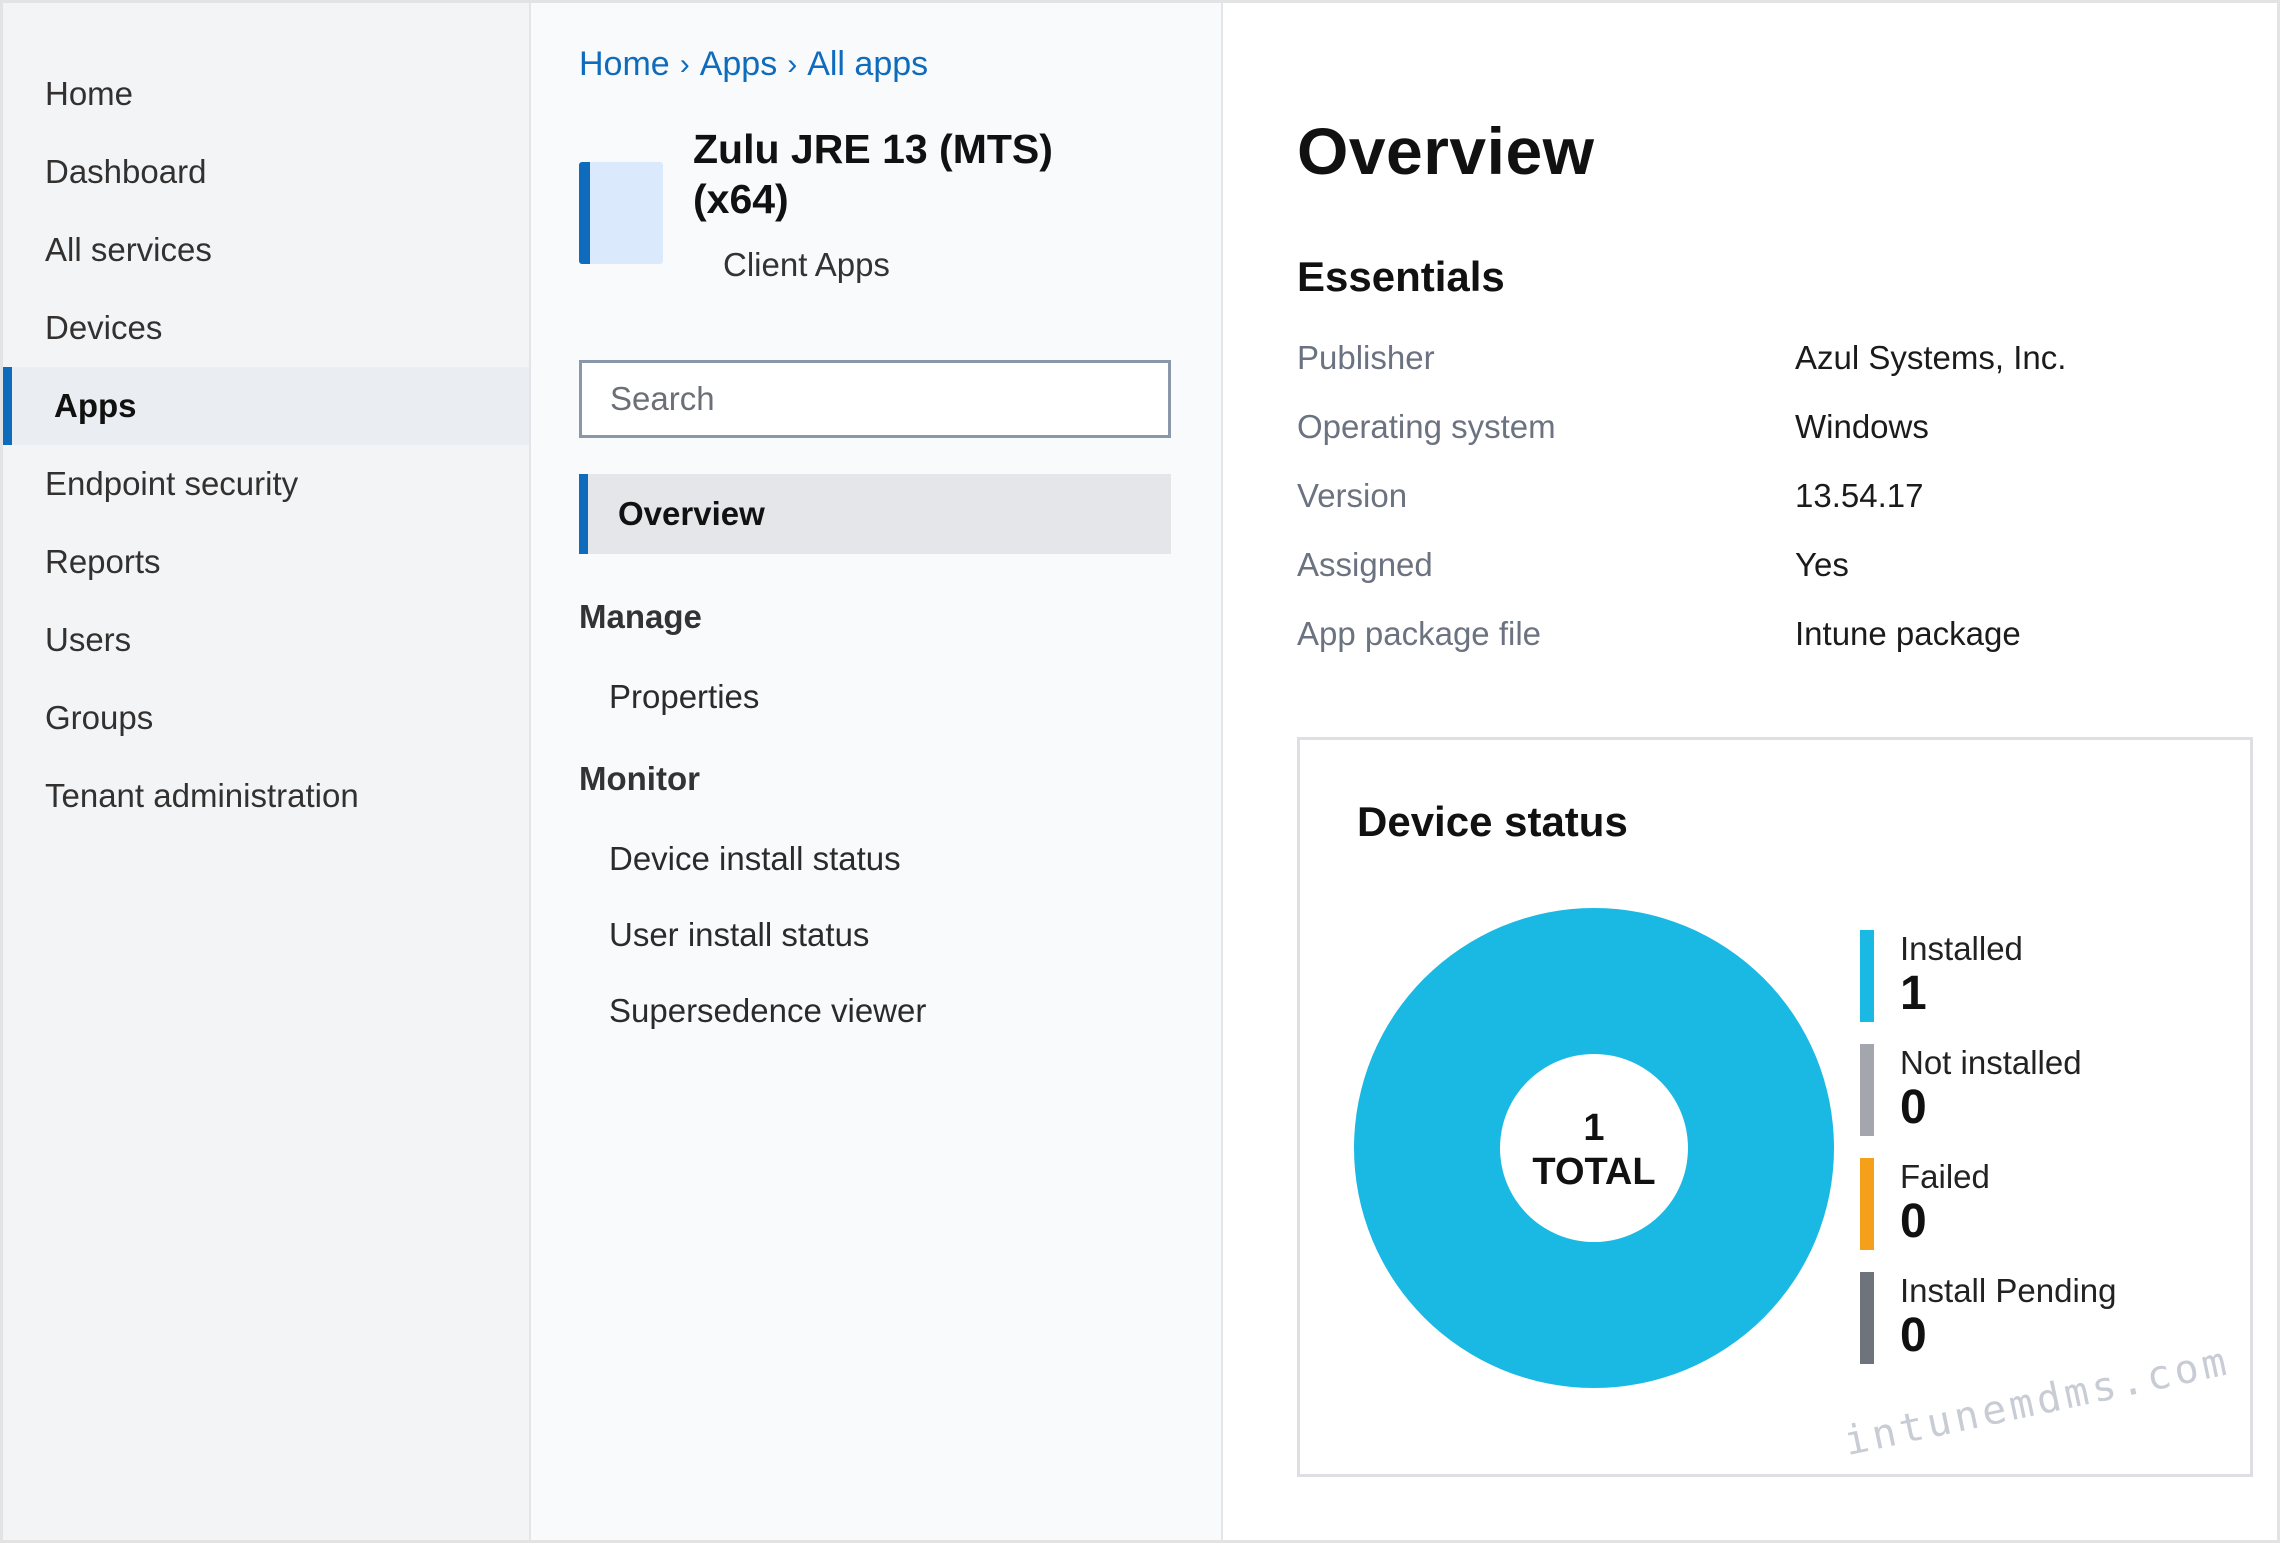  What do you see at coordinates (876, 697) in the screenshot?
I see `menu-item-properties: Properties` at bounding box center [876, 697].